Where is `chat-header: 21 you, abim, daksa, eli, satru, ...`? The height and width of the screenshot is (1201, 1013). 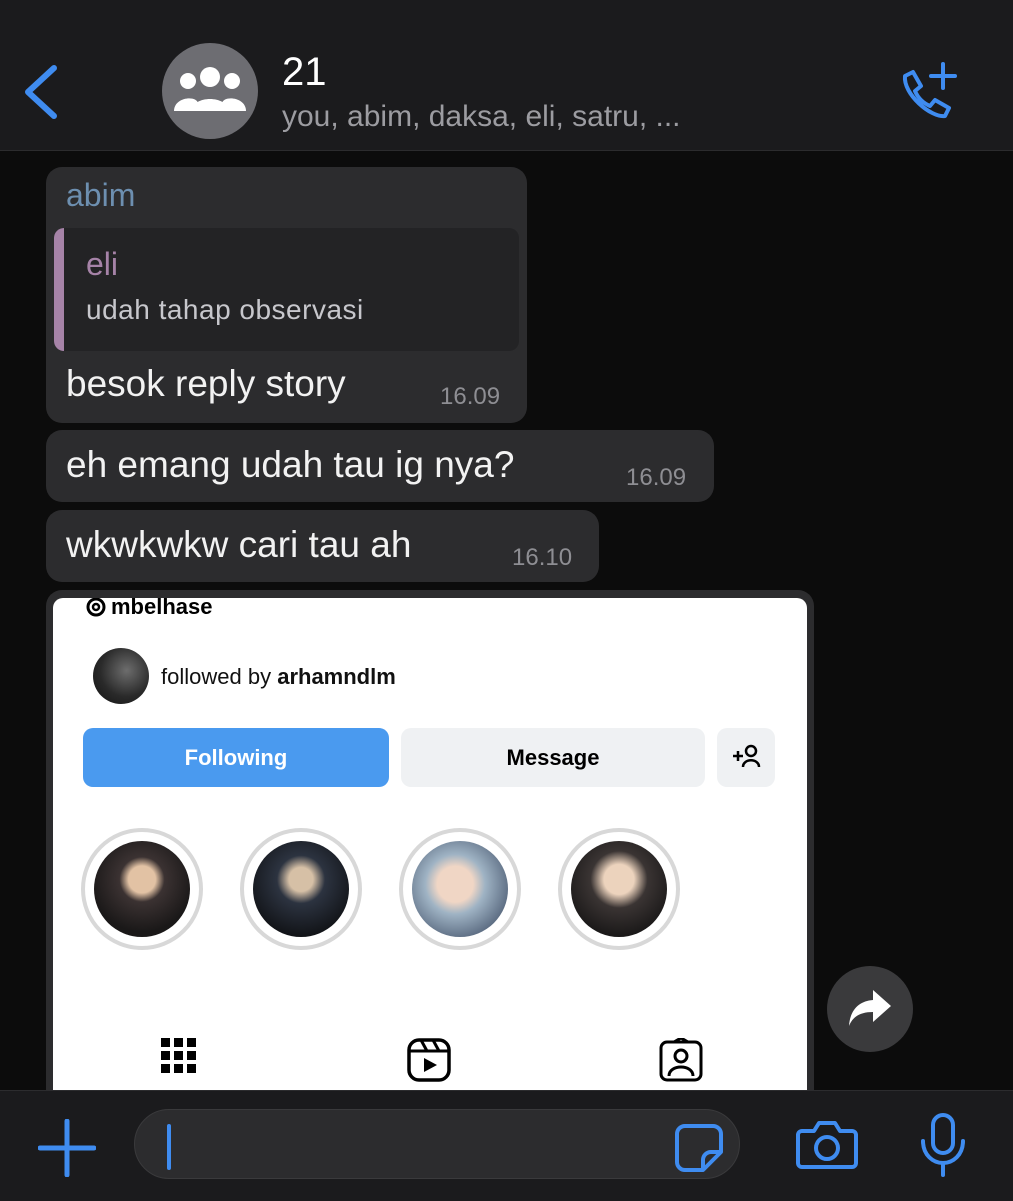
chat-header: 21 you, abim, daksa, eli, satru, ... is located at coordinates (506, 75).